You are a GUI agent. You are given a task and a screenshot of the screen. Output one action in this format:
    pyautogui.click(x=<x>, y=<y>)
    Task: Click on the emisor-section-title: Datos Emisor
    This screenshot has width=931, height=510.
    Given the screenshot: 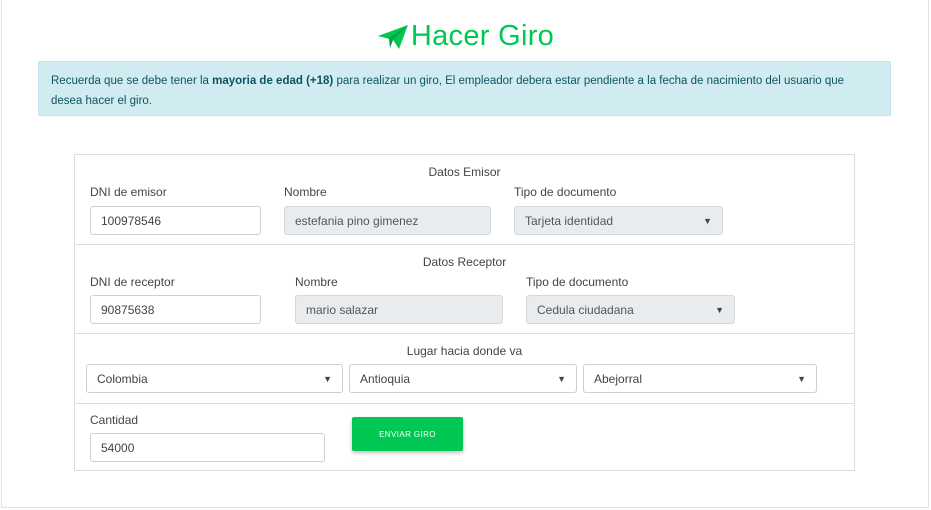 What is the action you would take?
    pyautogui.click(x=464, y=172)
    